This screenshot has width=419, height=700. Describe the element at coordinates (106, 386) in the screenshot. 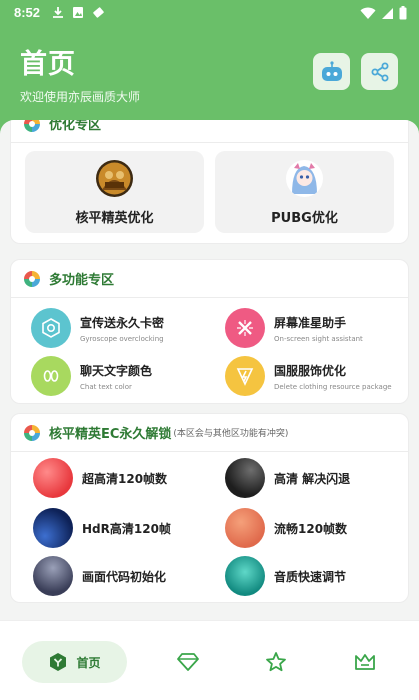

I see `feature-subtitle: Chat text color` at that location.